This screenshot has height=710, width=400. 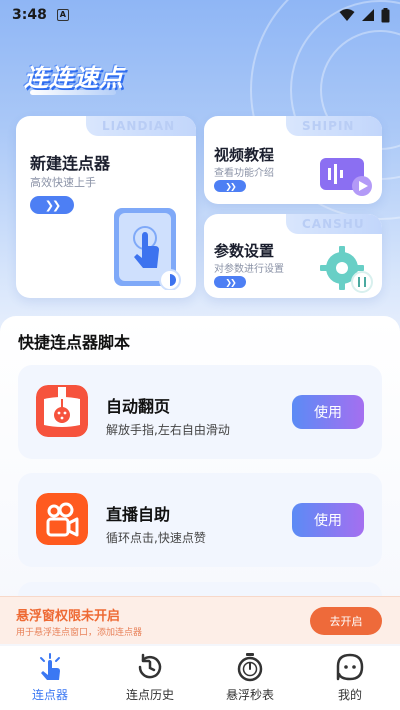 I want to click on script-subtitle: 循环点击,快速点赞, so click(x=156, y=538).